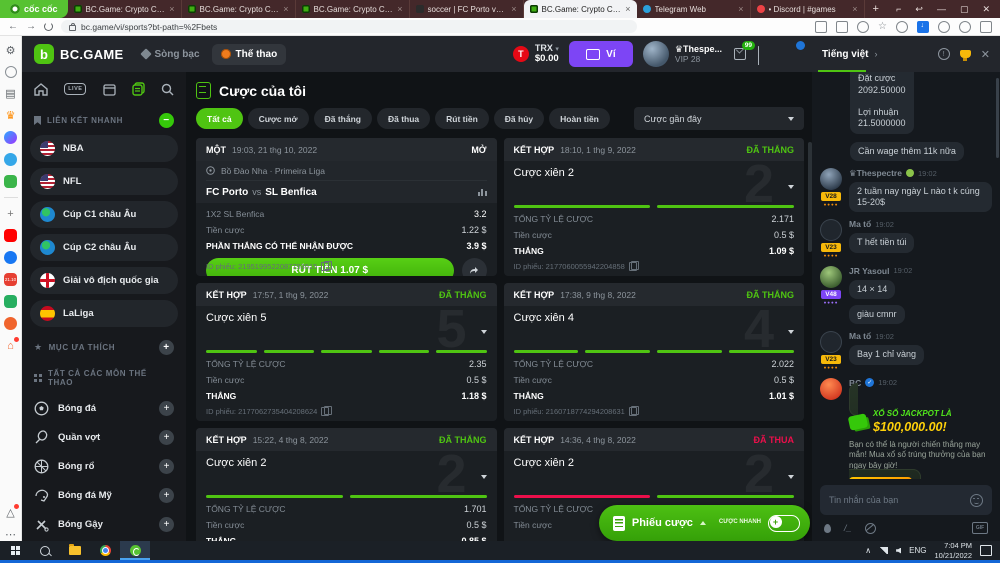  What do you see at coordinates (10, 159) in the screenshot?
I see `social-icon` at bounding box center [10, 159].